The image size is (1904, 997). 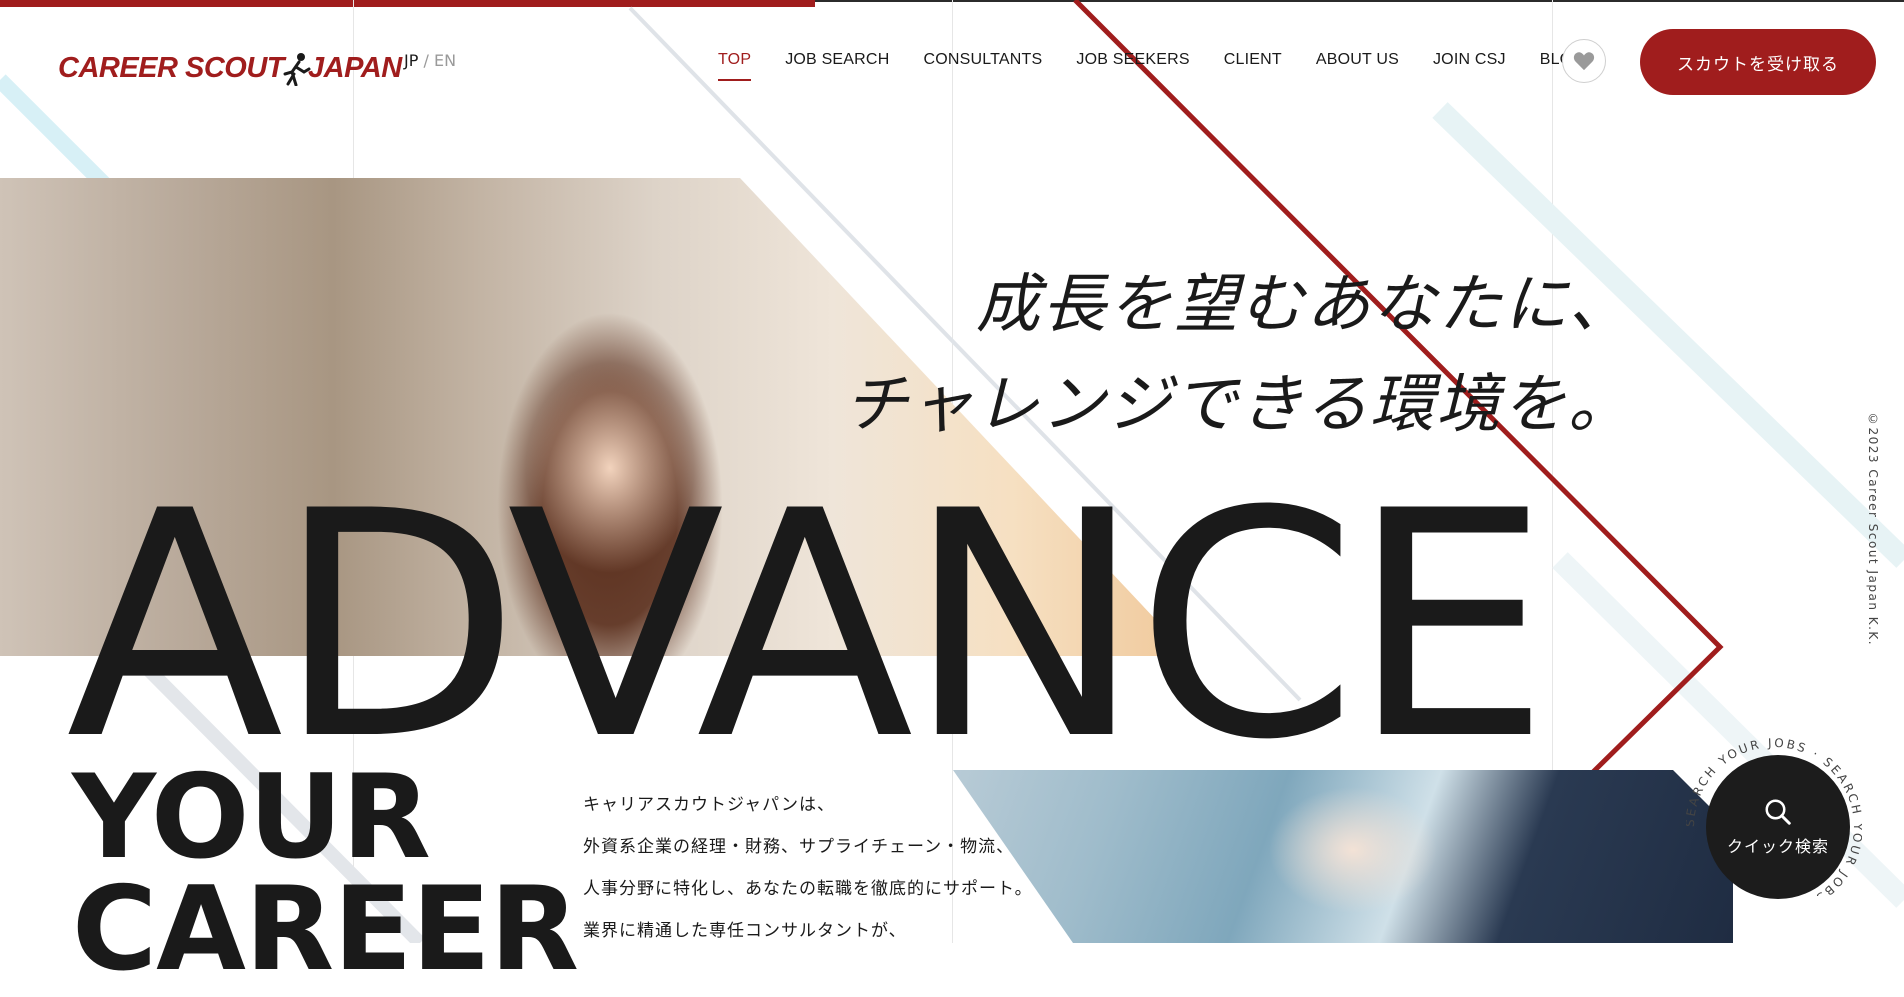 What do you see at coordinates (837, 60) in the screenshot?
I see `nav-job-search: JOB SEARCH` at bounding box center [837, 60].